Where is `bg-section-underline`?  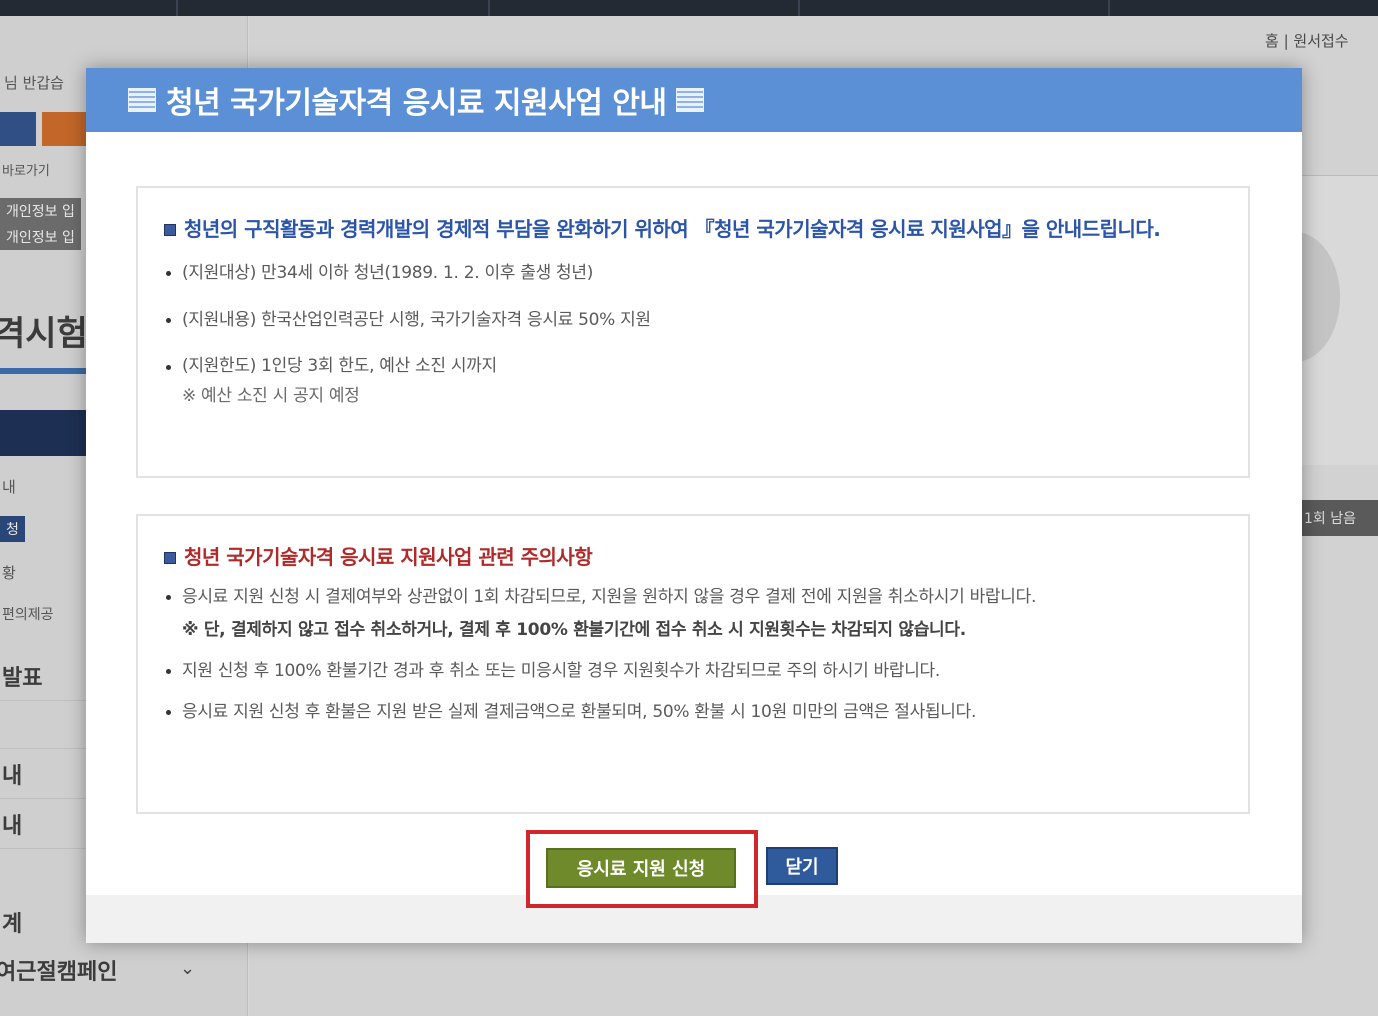 bg-section-underline is located at coordinates (45, 371).